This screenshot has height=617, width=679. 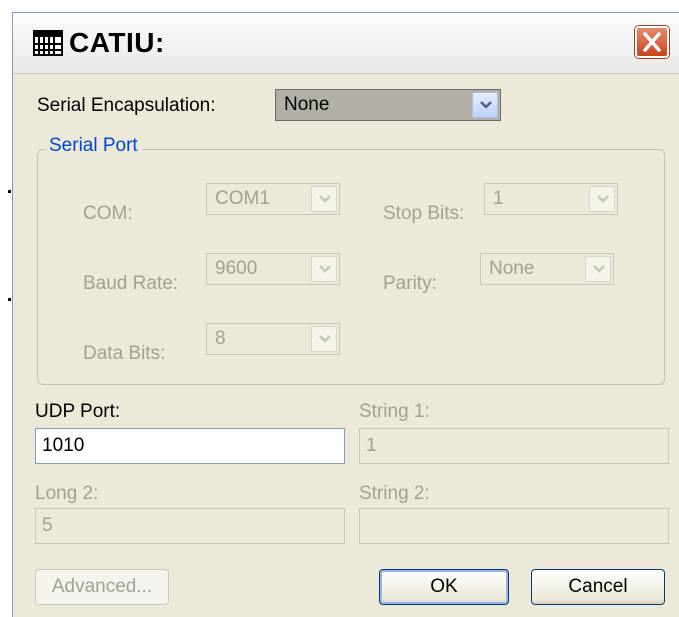 What do you see at coordinates (67, 493) in the screenshot?
I see `long2-label: Long 2:` at bounding box center [67, 493].